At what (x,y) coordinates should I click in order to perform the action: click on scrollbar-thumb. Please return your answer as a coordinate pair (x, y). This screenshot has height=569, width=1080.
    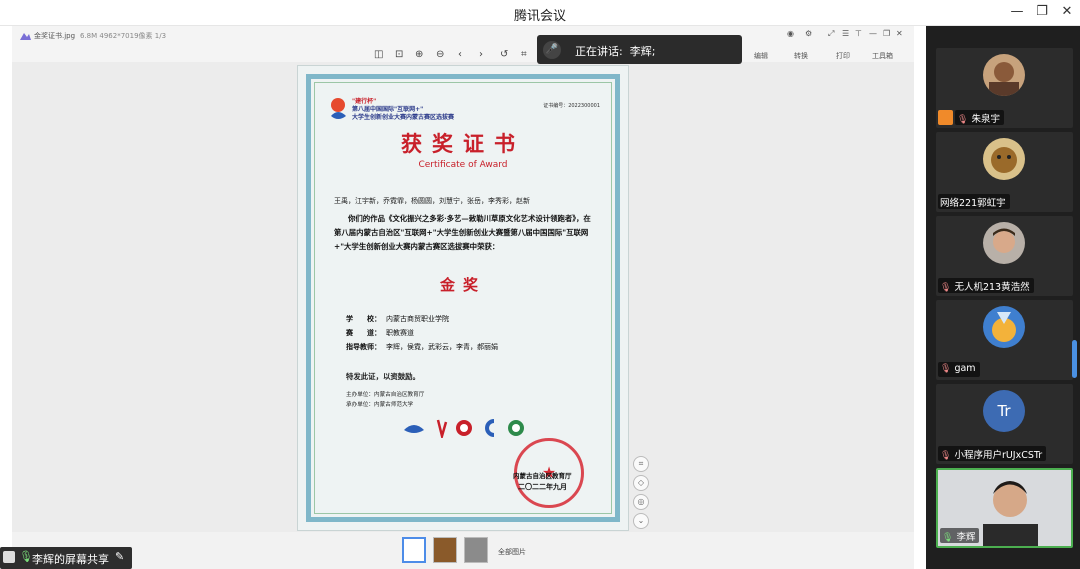
    Looking at the image, I should click on (1074, 359).